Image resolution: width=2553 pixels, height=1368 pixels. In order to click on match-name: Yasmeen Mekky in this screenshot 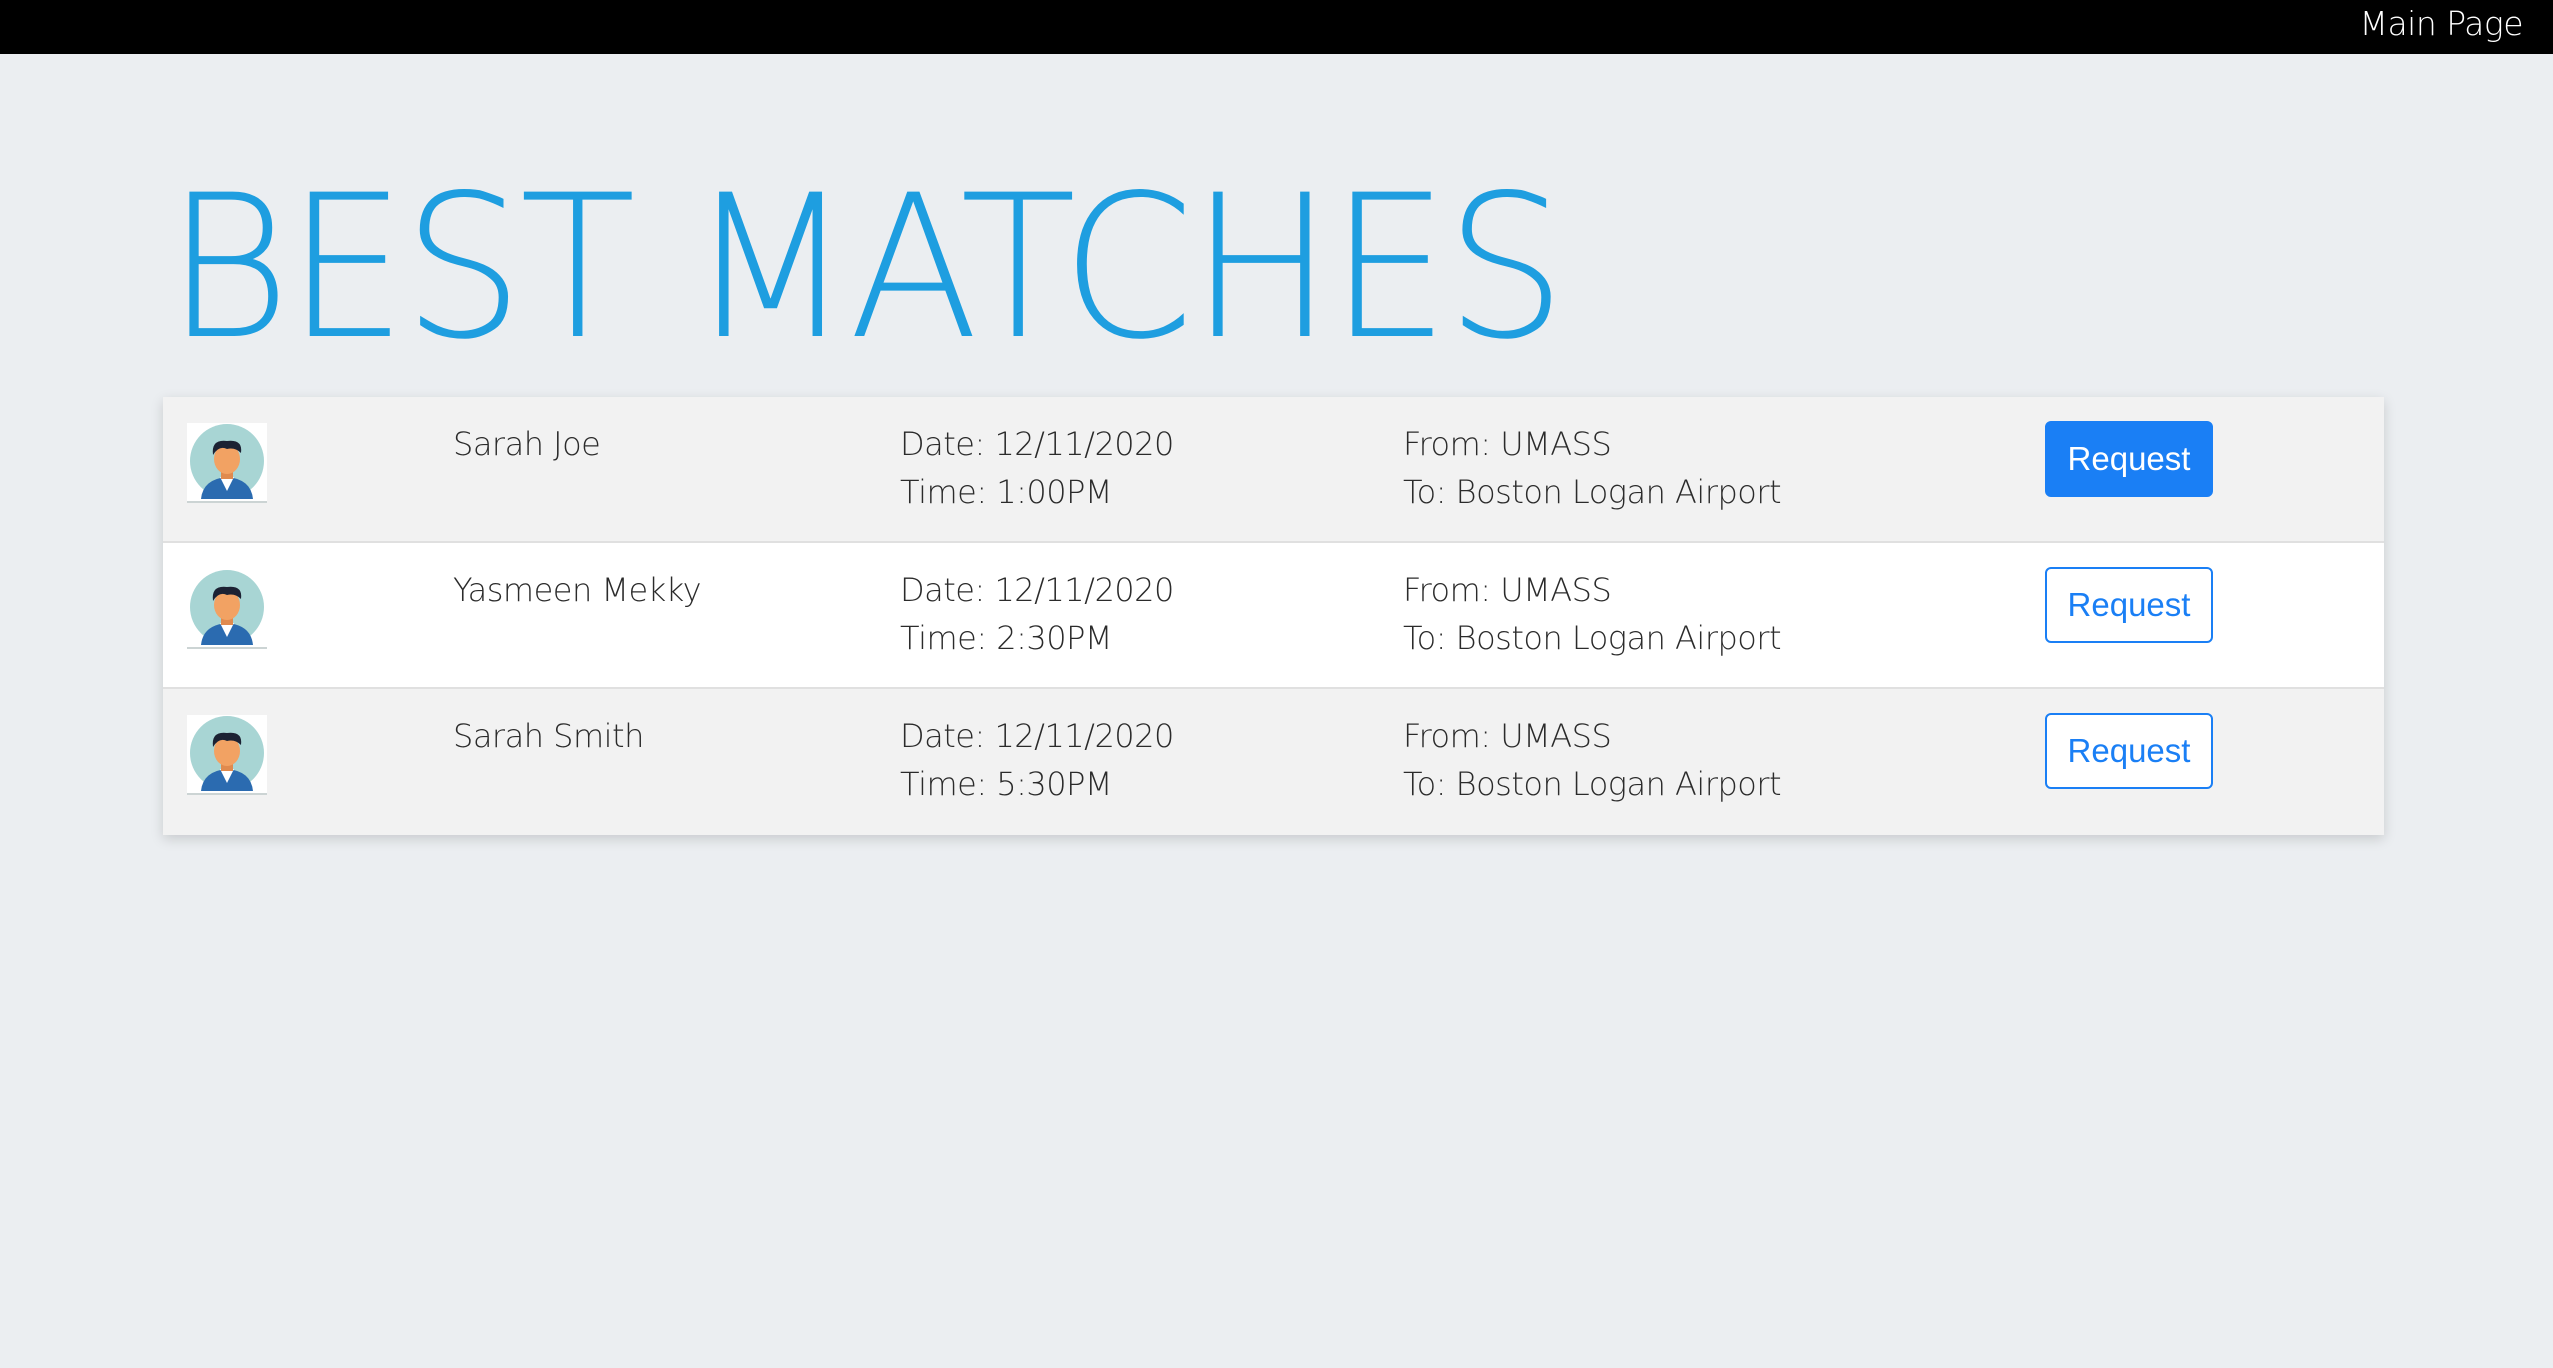, I will do `click(577, 590)`.